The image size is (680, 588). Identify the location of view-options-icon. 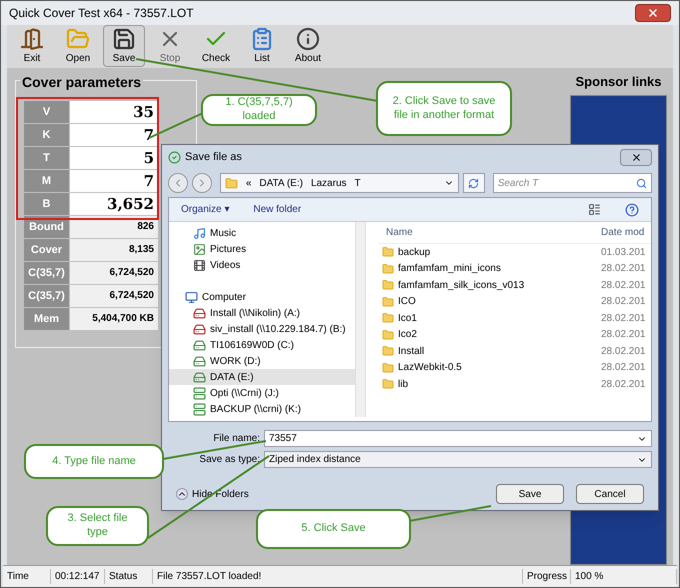
(594, 209).